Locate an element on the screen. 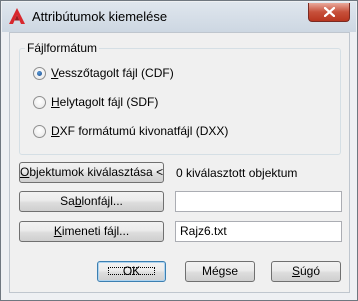  output-file-field: Rajz6.txt is located at coordinates (258, 231).